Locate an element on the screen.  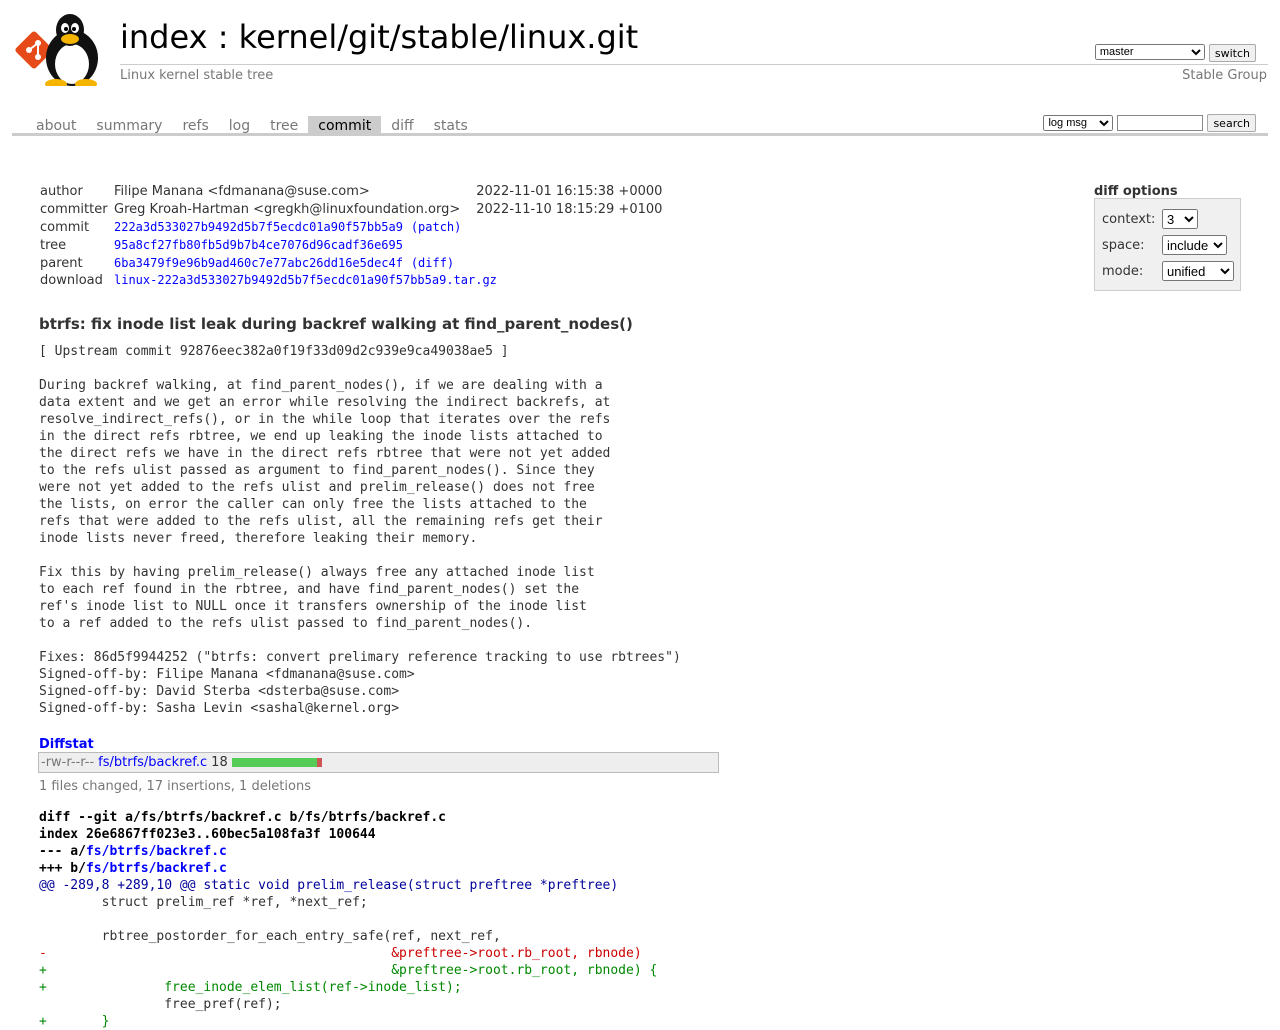
download-label: download is located at coordinates (71, 281).